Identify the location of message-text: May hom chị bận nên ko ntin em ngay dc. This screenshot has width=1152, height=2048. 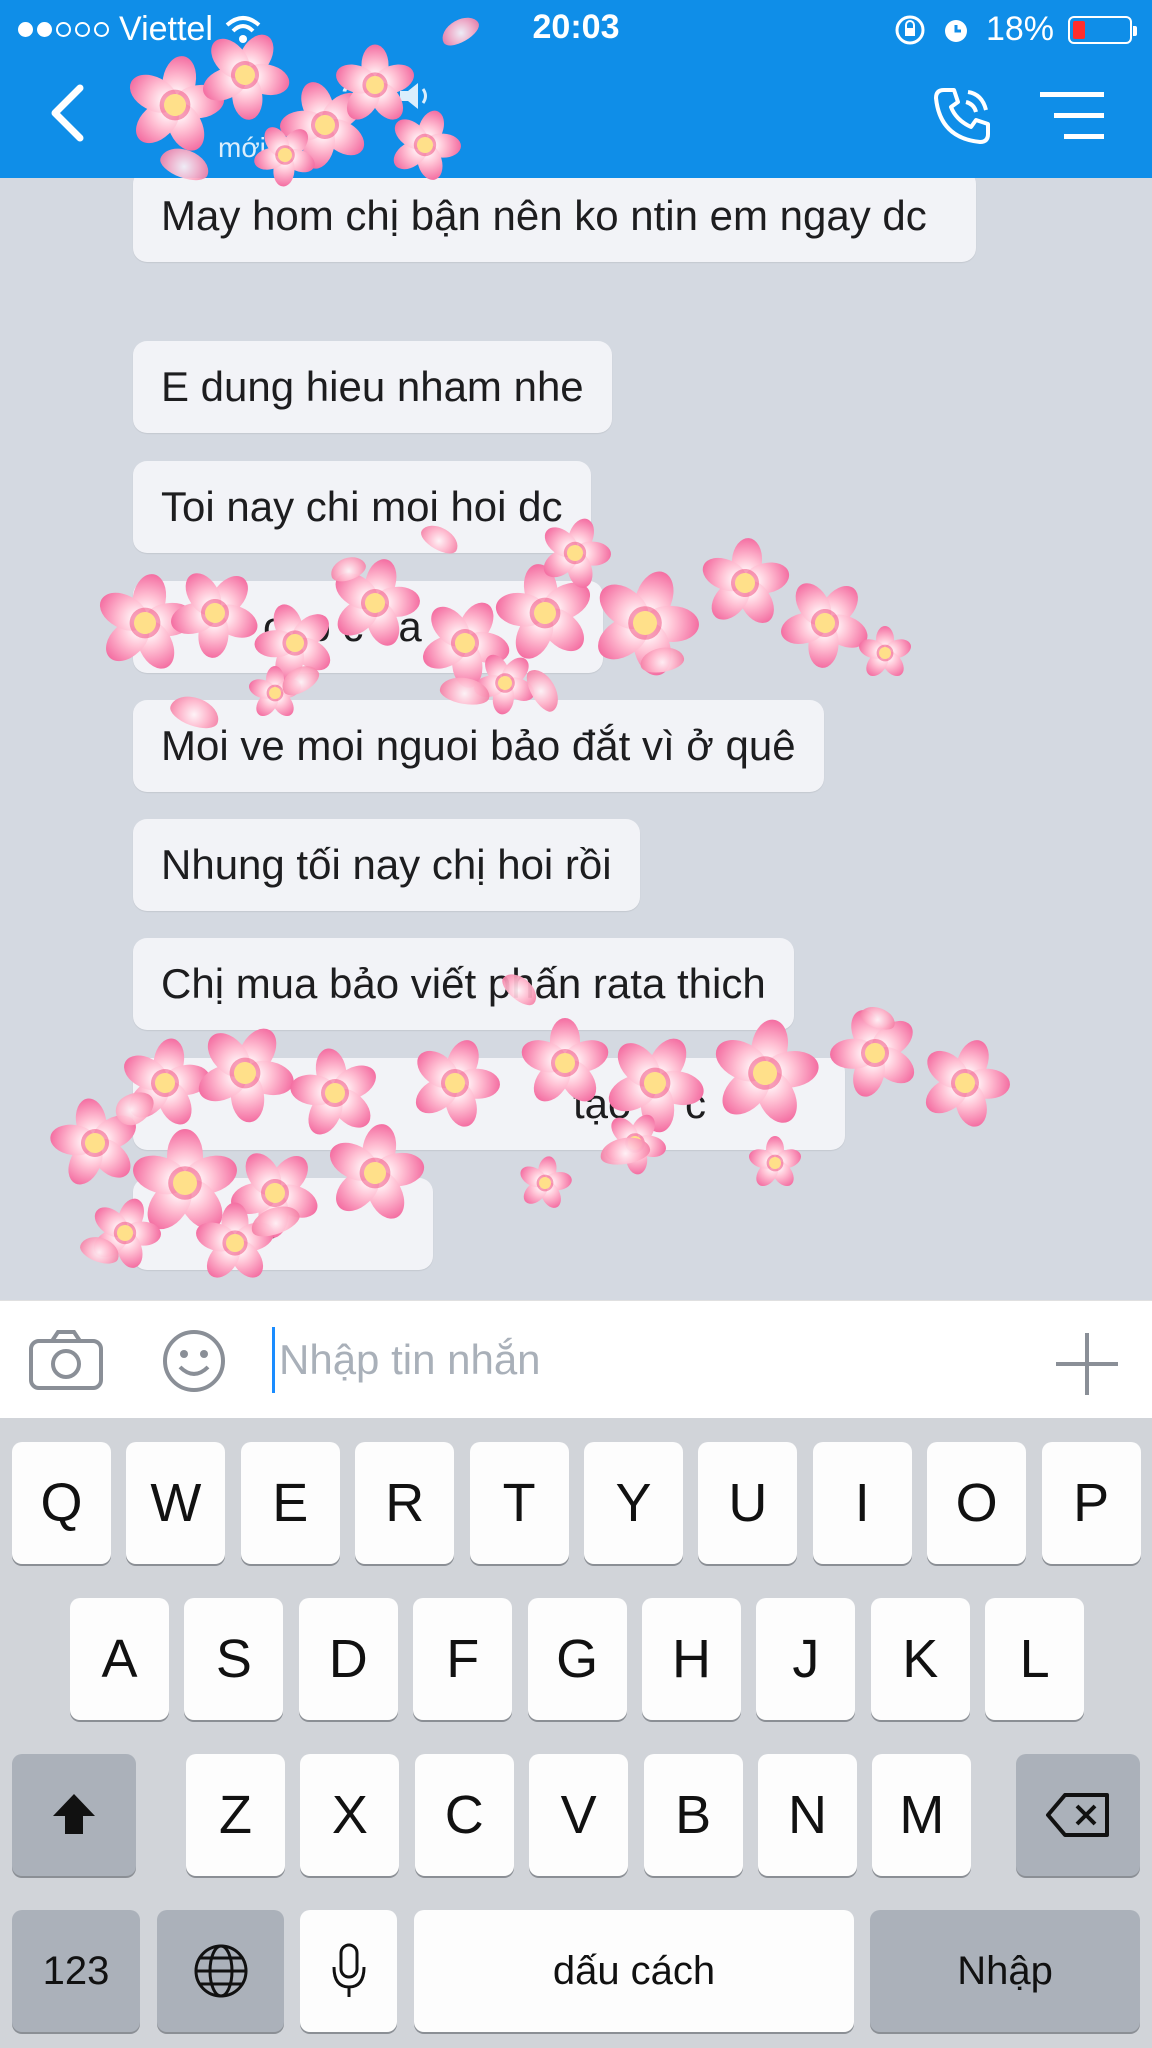
(544, 215).